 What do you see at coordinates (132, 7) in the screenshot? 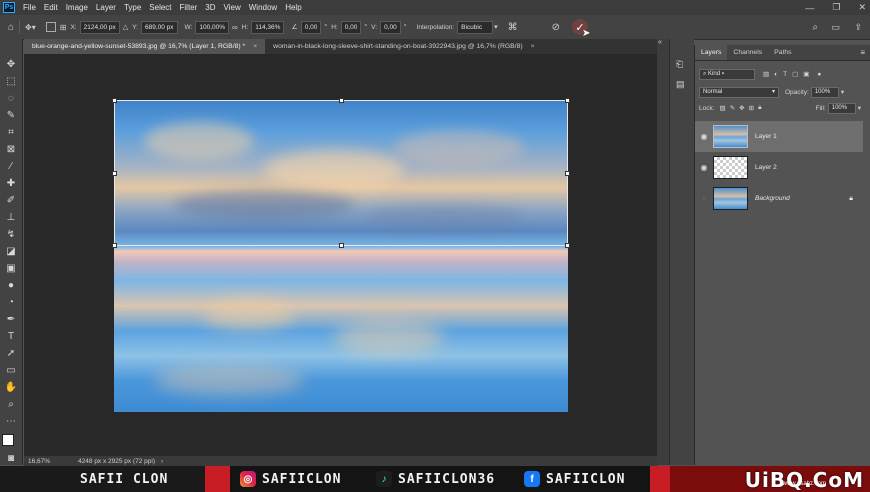
I see `menu-type: Type` at bounding box center [132, 7].